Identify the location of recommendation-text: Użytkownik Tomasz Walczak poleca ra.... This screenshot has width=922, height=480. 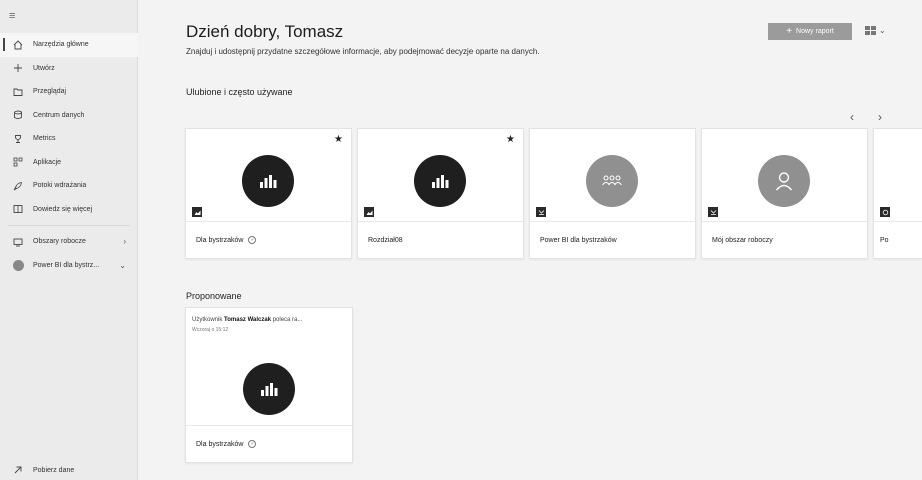
(247, 320).